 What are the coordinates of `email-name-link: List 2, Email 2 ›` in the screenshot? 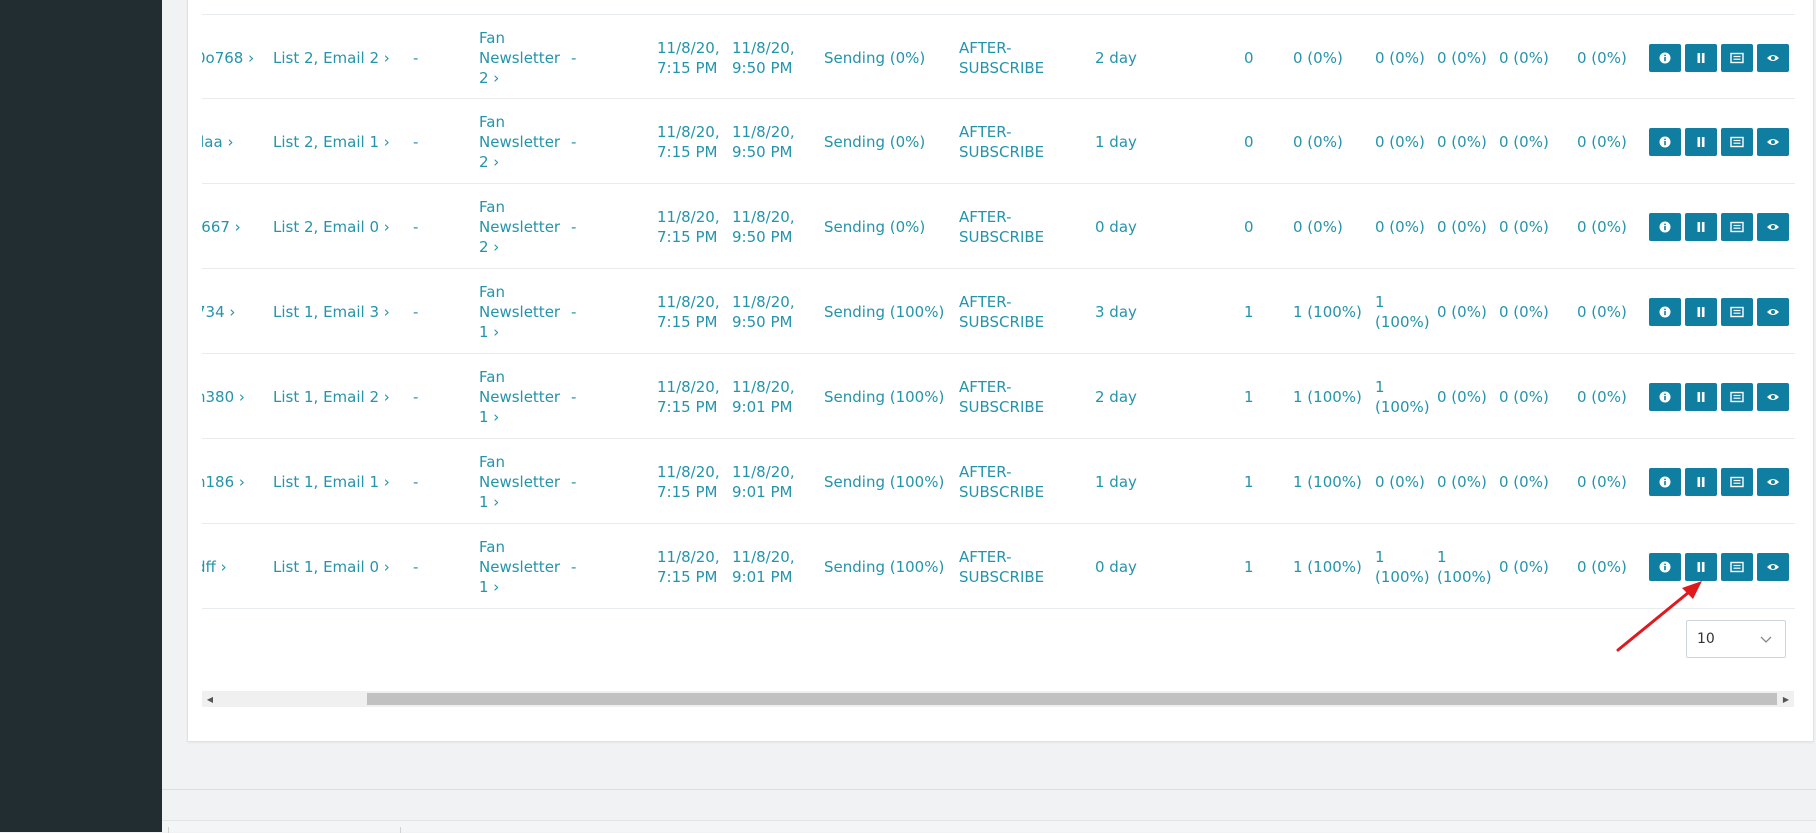 It's located at (333, 57).